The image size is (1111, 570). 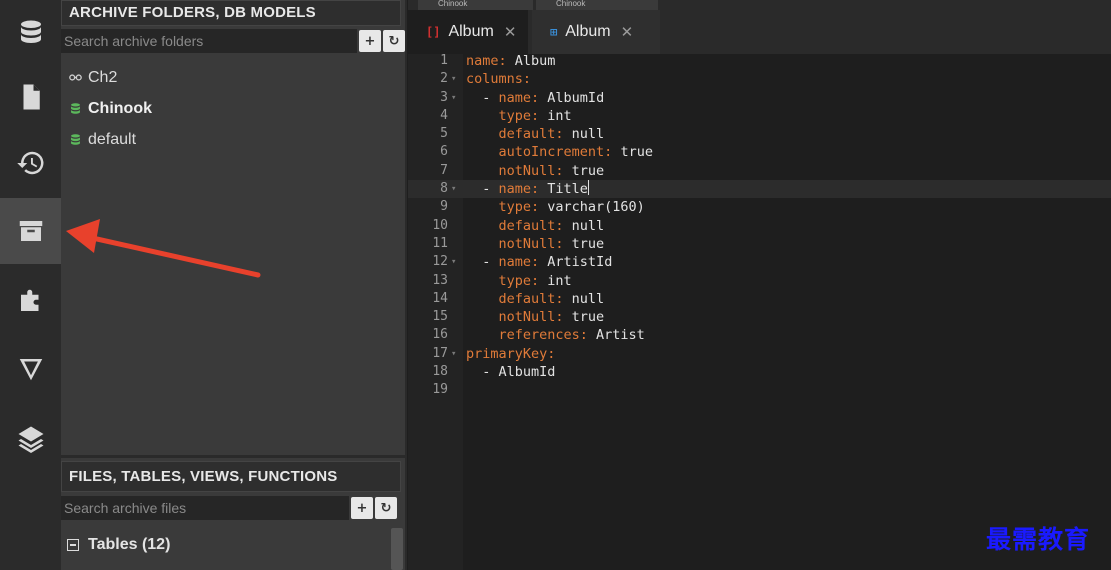 I want to click on code-line: 15 notNull: true, so click(x=759, y=317).